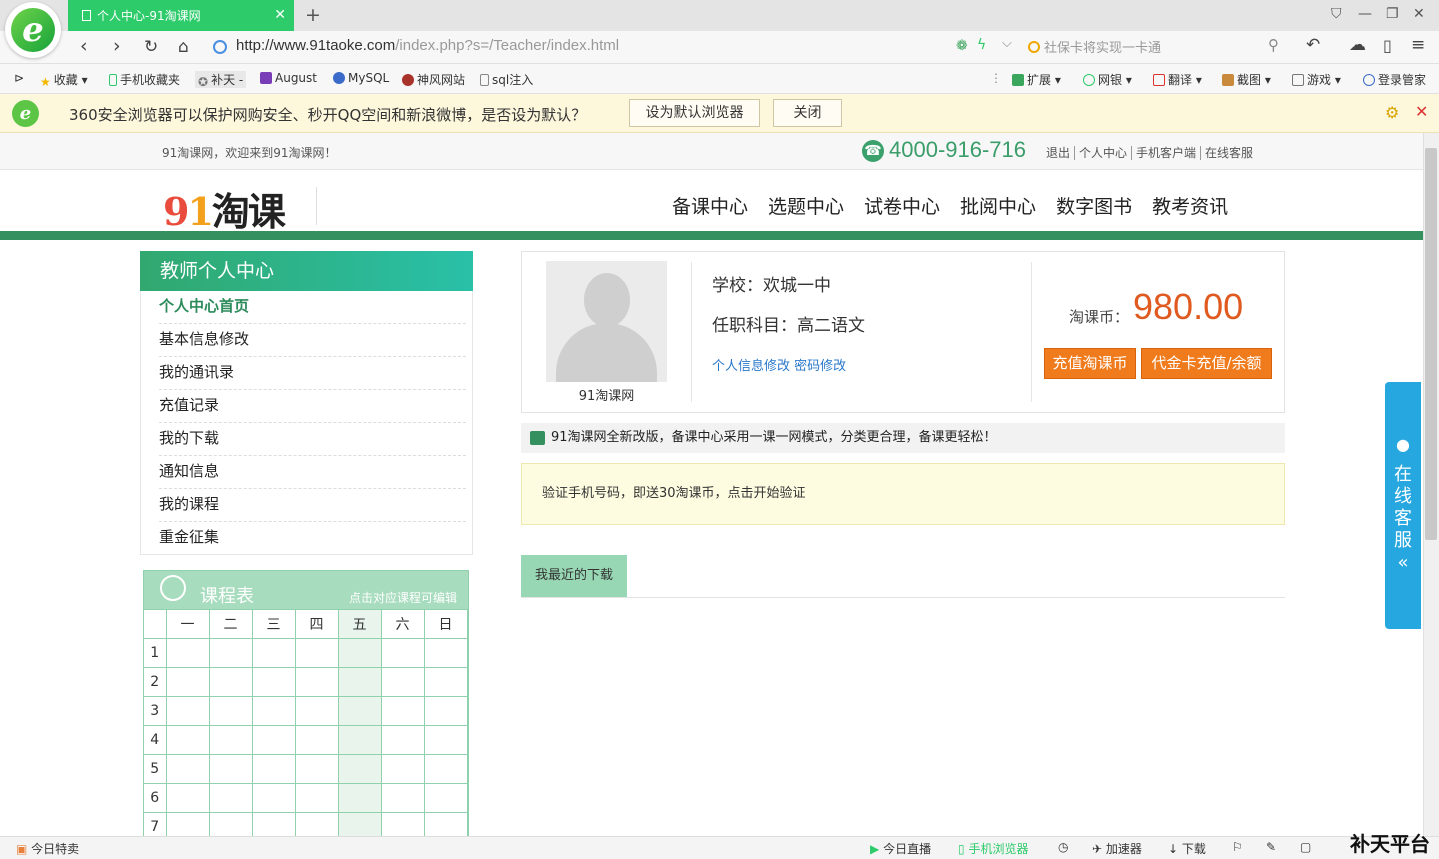 The width and height of the screenshot is (1439, 859). I want to click on recharge-coin-button: 充值淘课币, so click(1090, 363).